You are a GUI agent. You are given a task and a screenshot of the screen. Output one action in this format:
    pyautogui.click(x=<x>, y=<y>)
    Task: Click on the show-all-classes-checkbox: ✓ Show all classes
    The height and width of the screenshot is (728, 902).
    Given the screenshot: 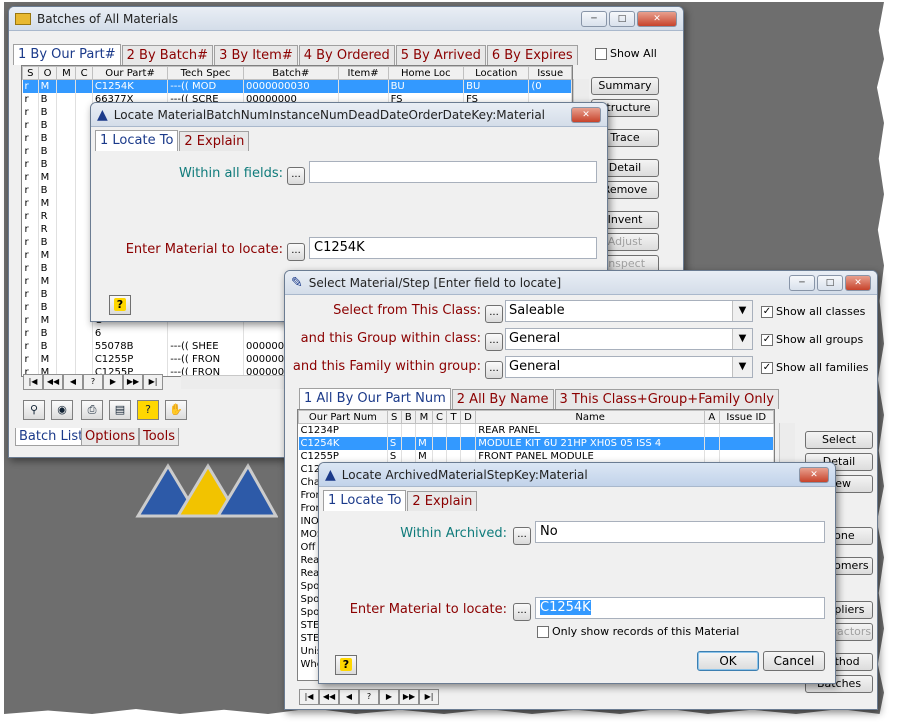 What is the action you would take?
    pyautogui.click(x=813, y=311)
    